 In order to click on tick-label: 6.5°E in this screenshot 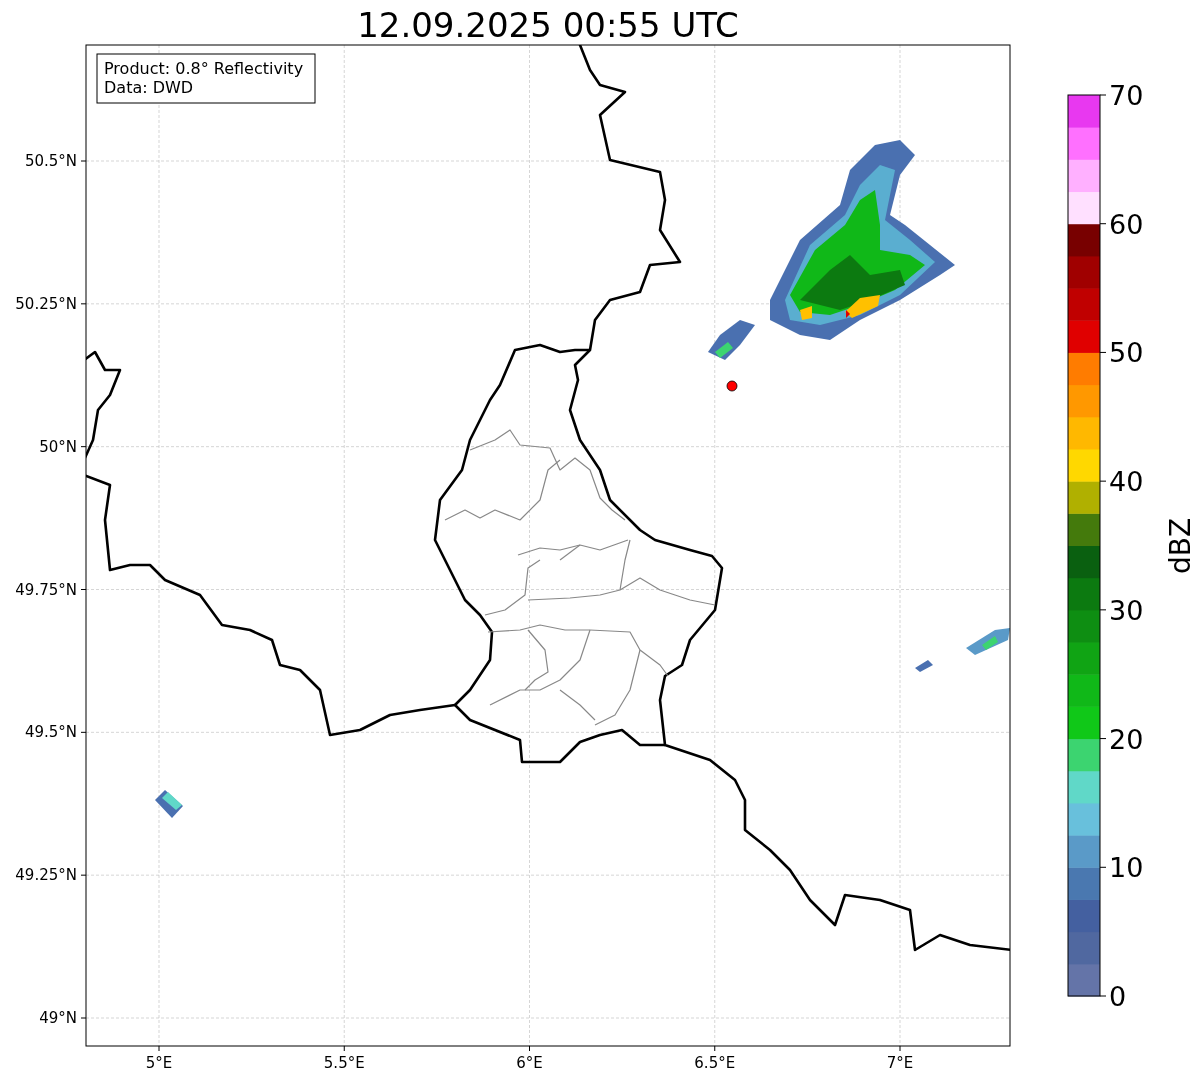, I will do `click(715, 1063)`.